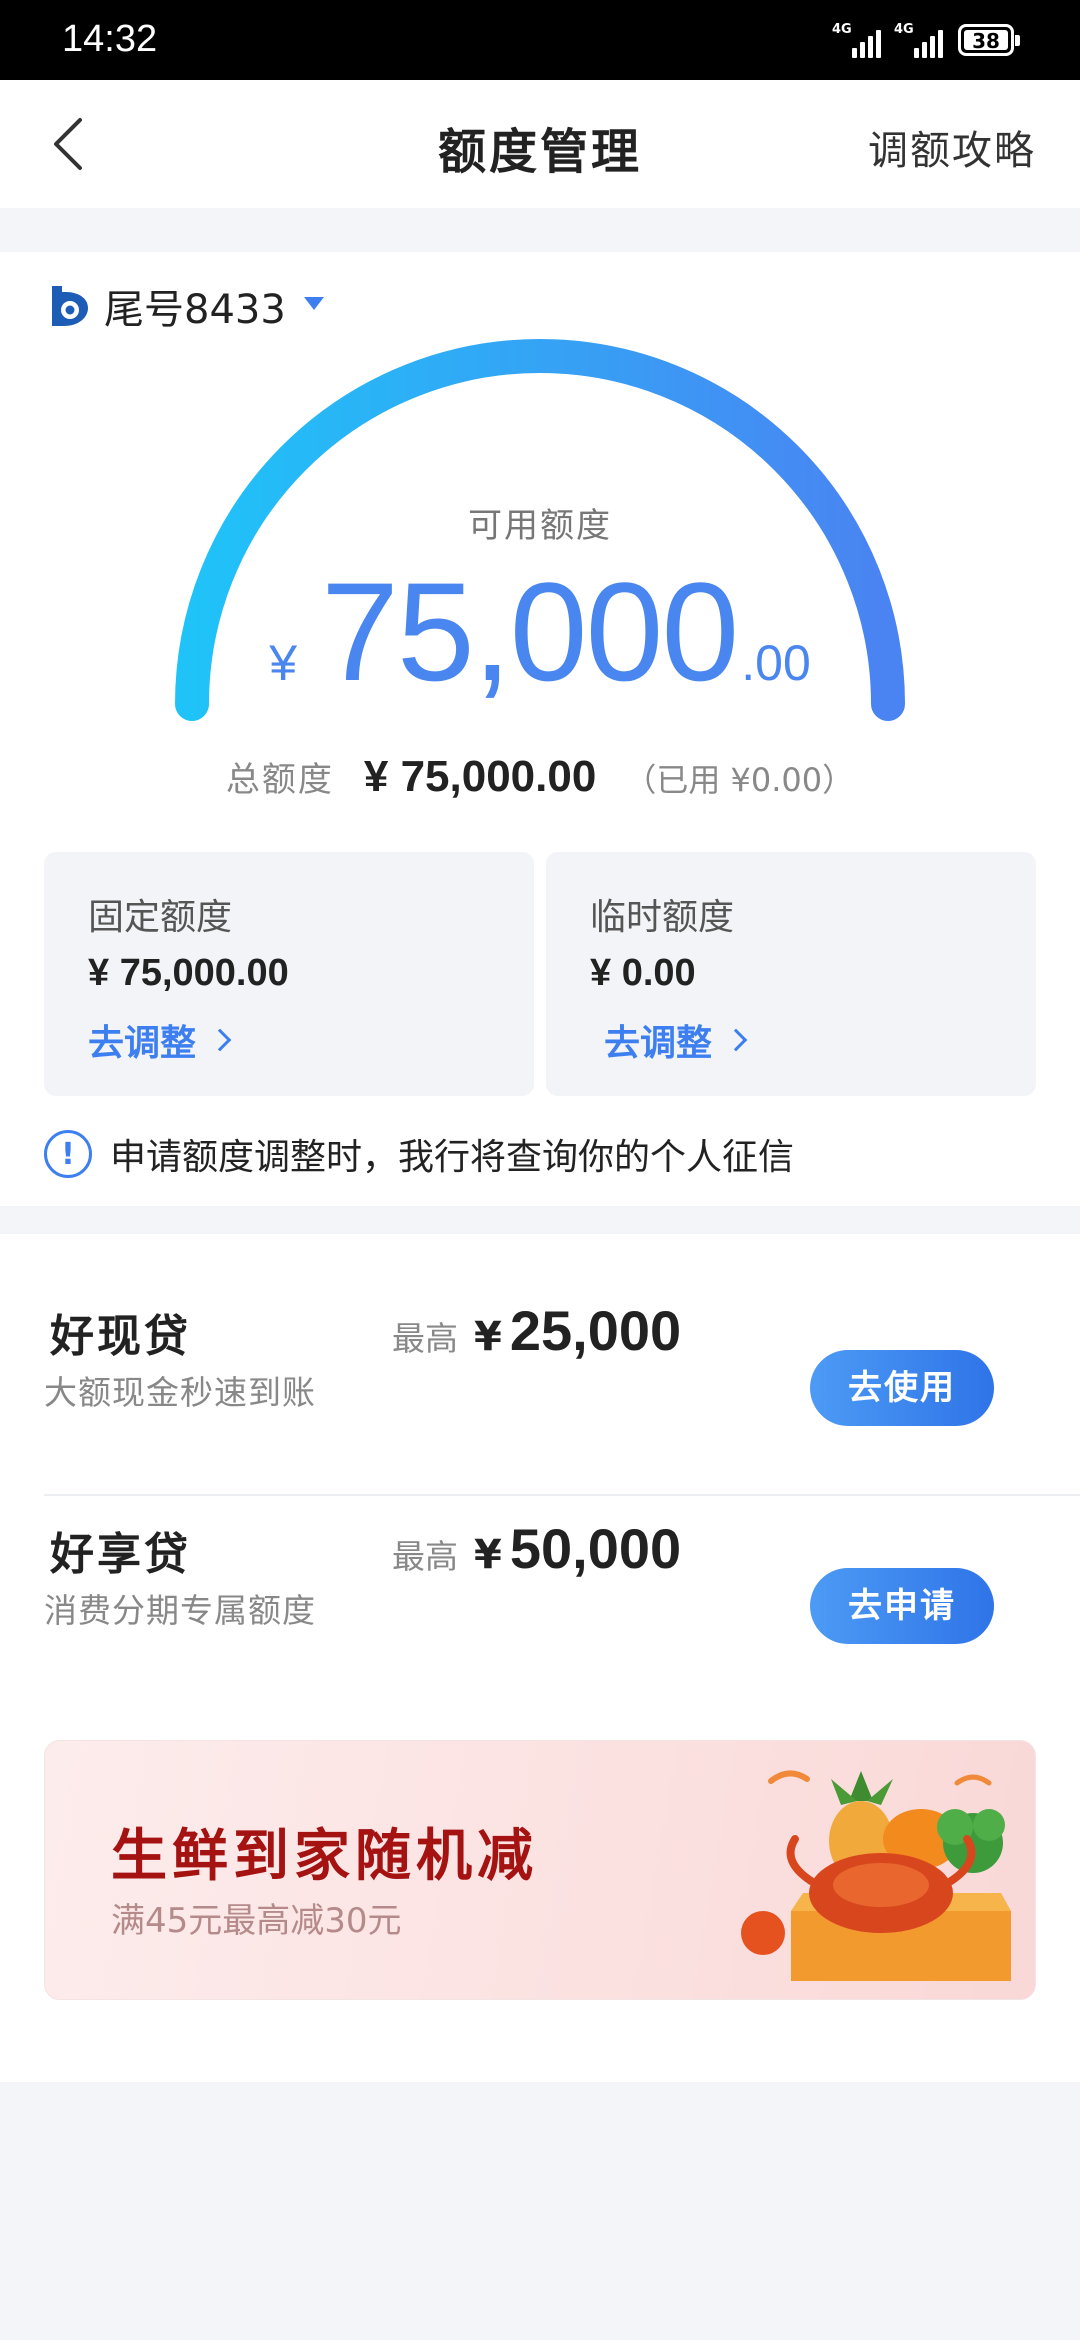 The image size is (1080, 2340). What do you see at coordinates (120, 1336) in the screenshot?
I see `loan-name: 好现贷` at bounding box center [120, 1336].